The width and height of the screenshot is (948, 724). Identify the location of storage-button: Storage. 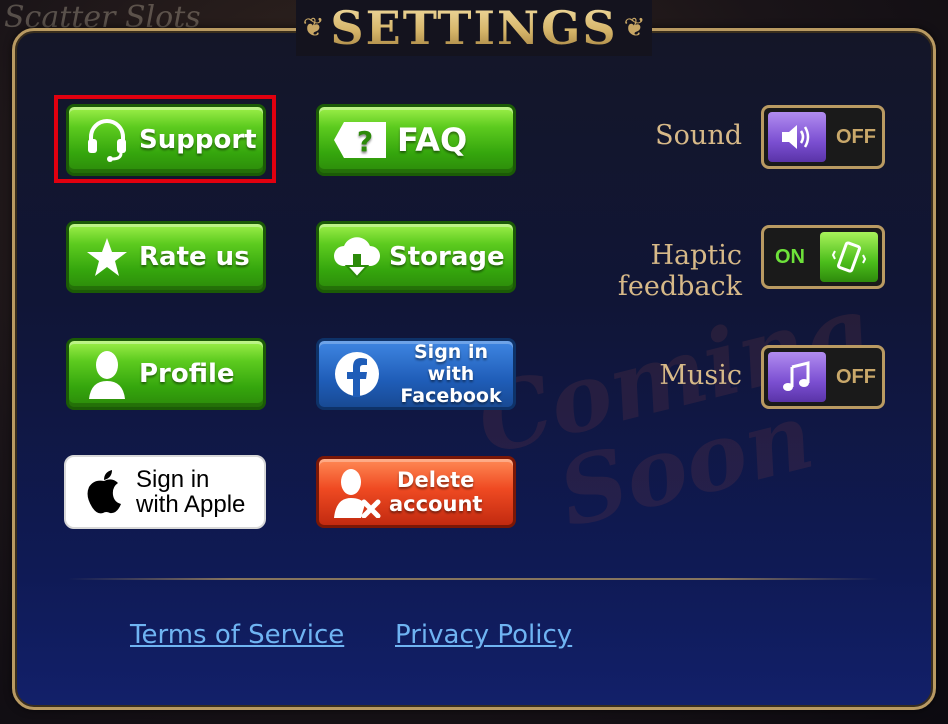
(416, 257).